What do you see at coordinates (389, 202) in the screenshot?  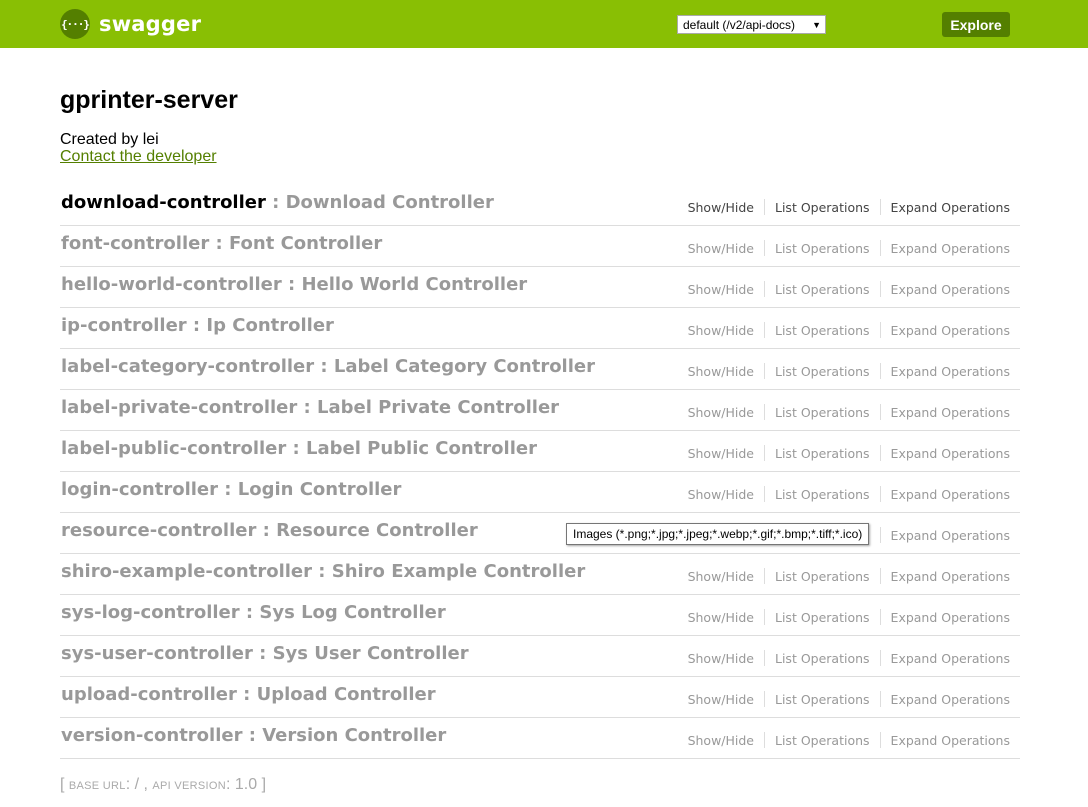 I see `resource-description: Download Controller` at bounding box center [389, 202].